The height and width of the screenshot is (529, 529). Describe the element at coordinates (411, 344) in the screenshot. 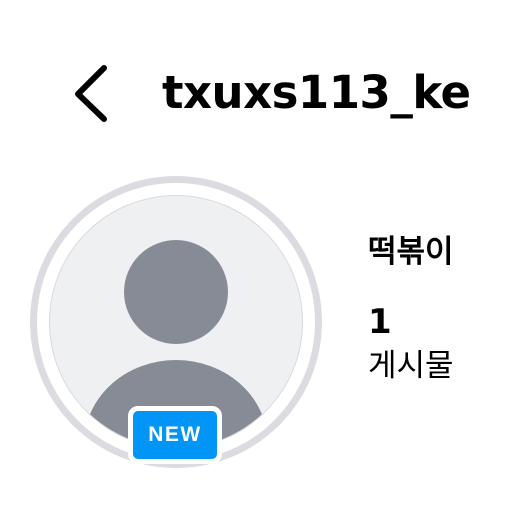

I see `posts-stat: 1 게시물` at that location.